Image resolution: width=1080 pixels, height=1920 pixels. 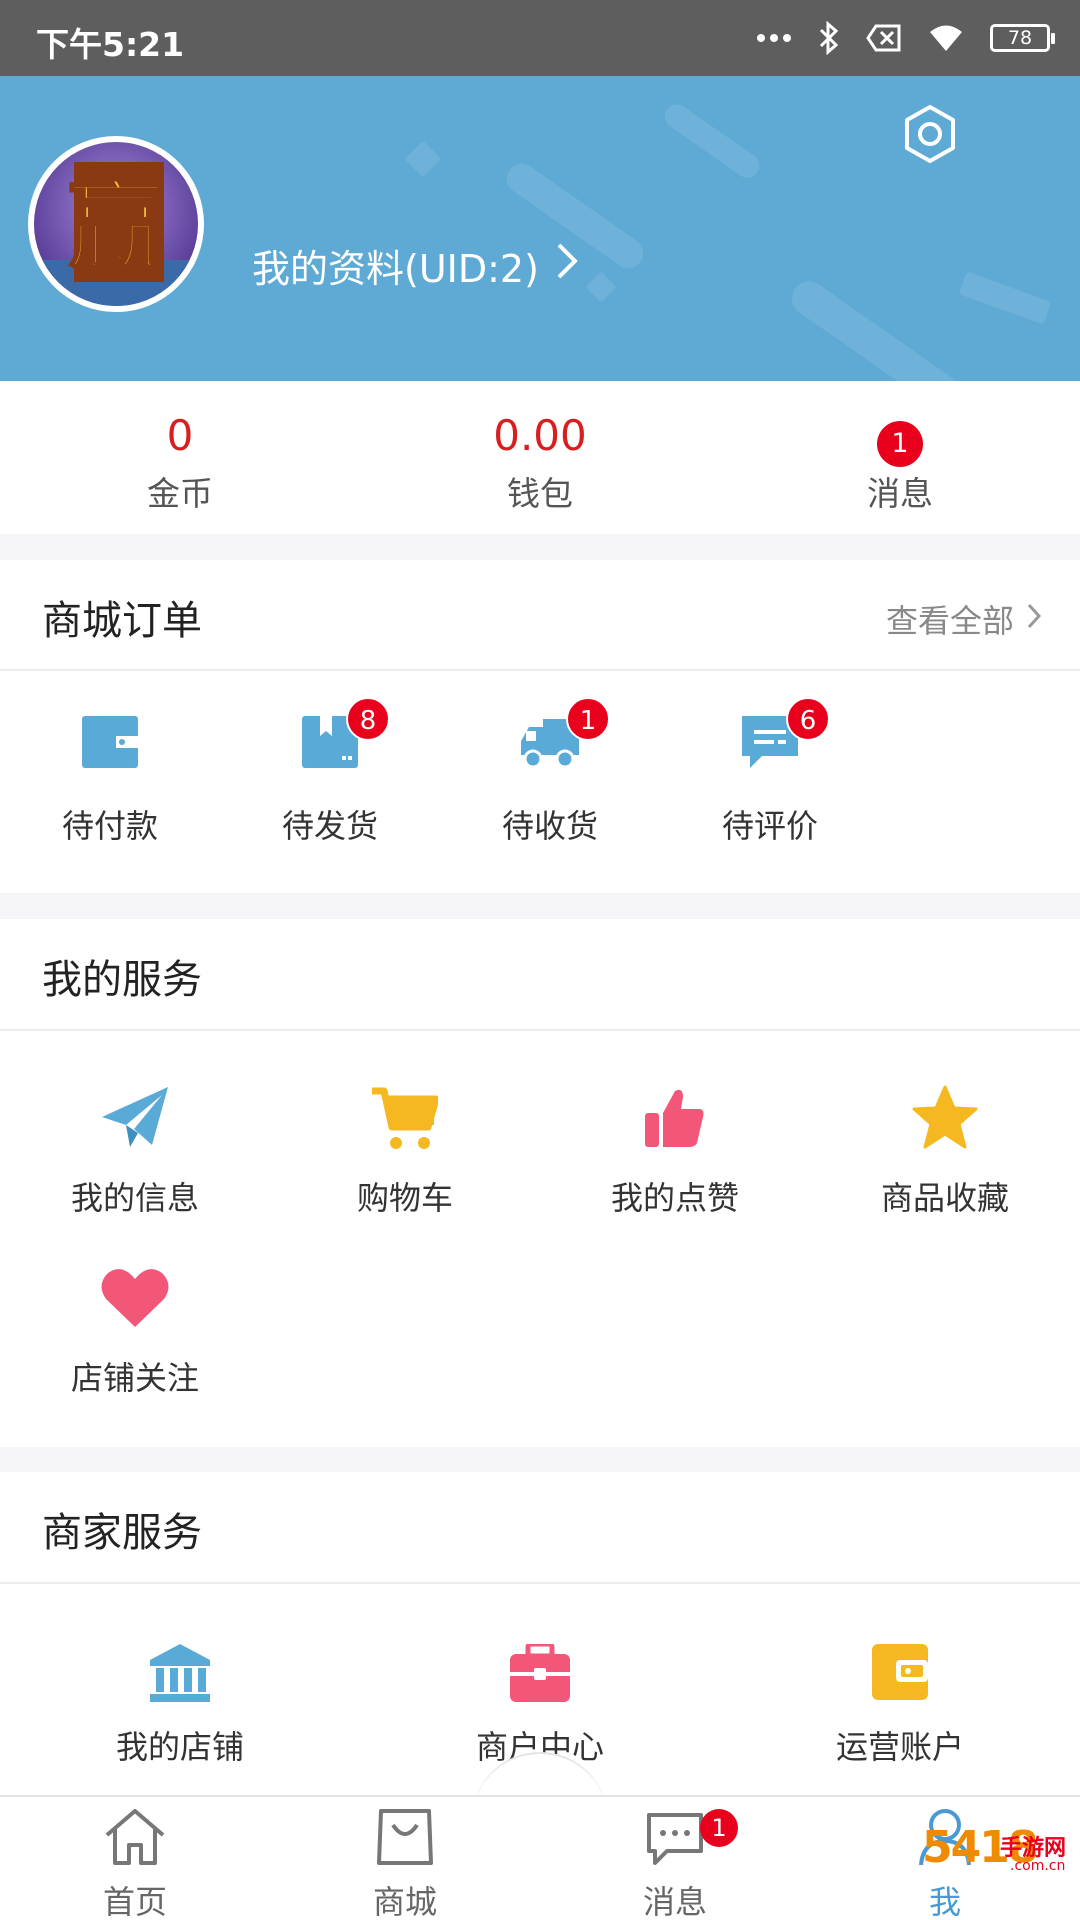 I want to click on service-shop-follow: 店铺关注, so click(x=135, y=1311).